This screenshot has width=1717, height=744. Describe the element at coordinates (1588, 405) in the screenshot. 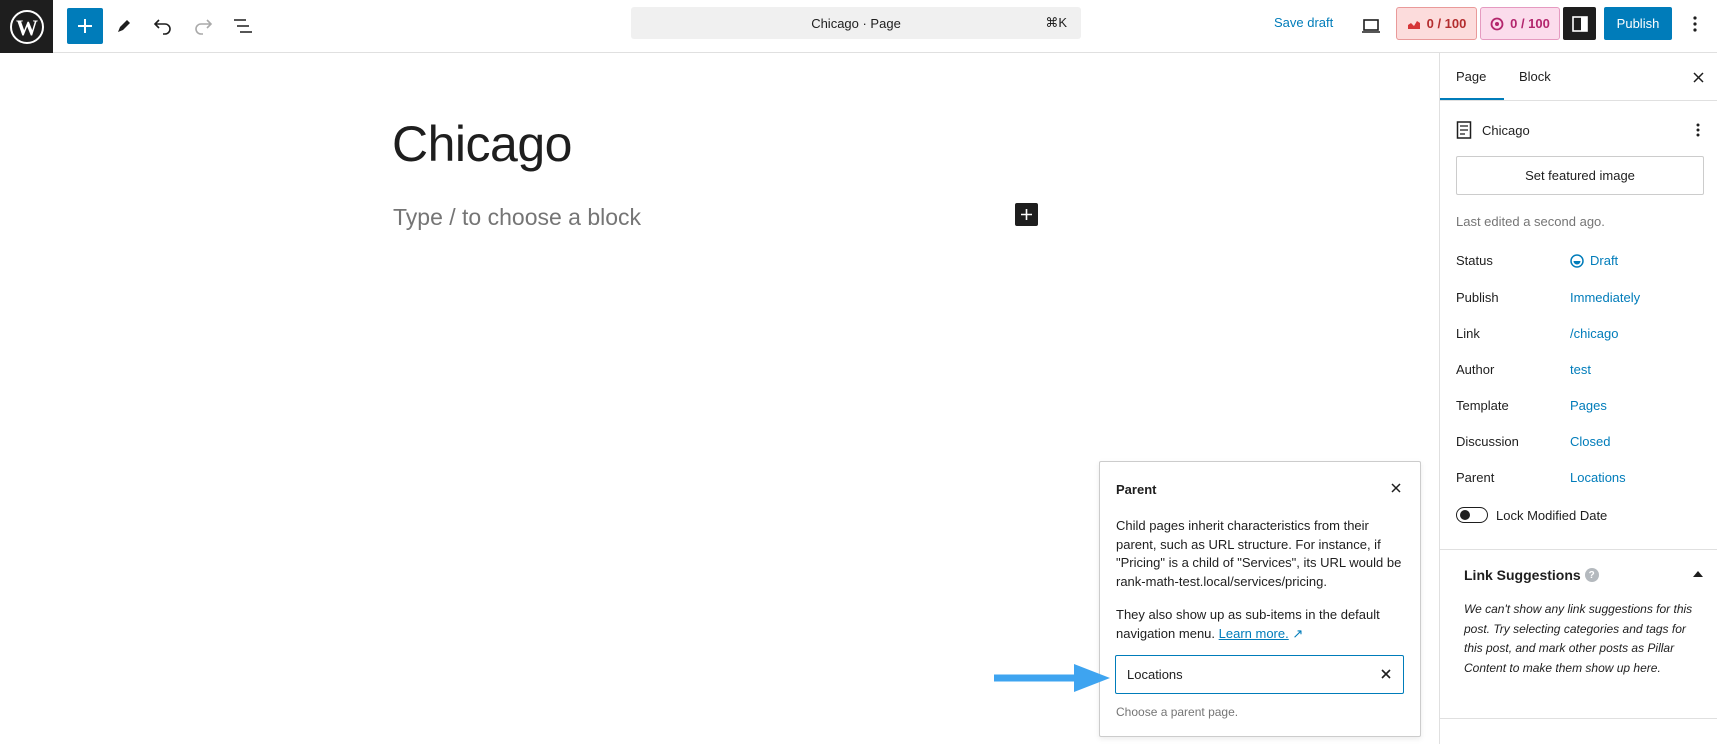

I see `template-value: Pages` at that location.